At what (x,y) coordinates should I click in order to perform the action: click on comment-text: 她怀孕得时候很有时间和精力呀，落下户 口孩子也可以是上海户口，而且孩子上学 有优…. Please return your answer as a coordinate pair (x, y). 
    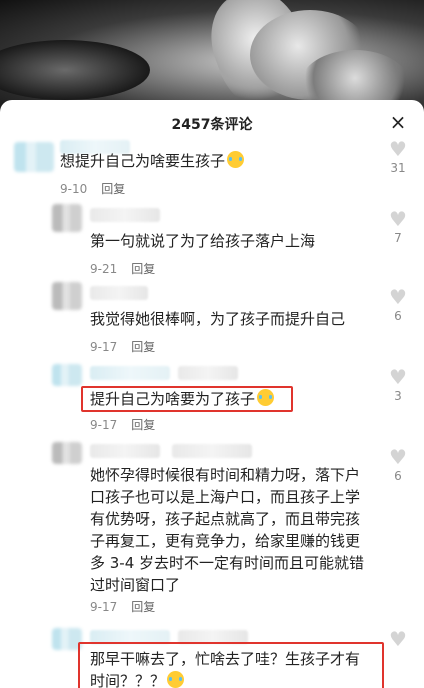
    Looking at the image, I should click on (227, 530).